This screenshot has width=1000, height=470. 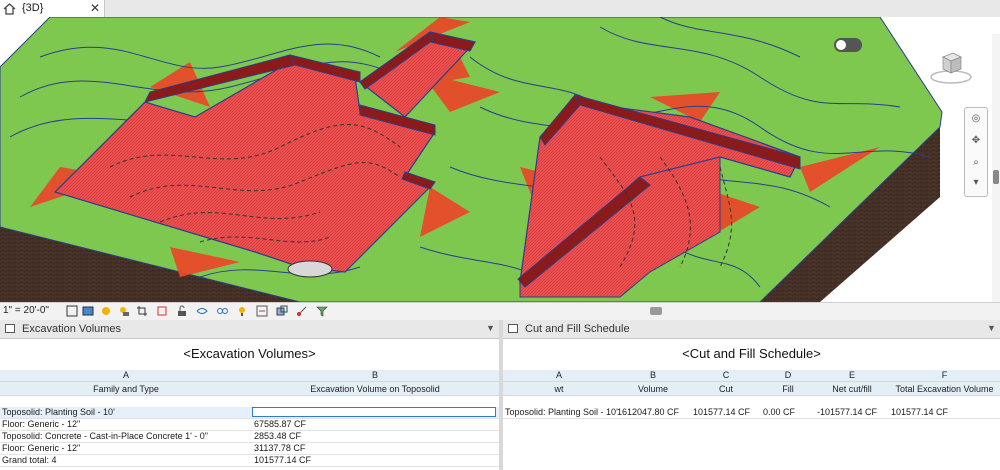 I want to click on column-header-wt: wt, so click(x=559, y=389).